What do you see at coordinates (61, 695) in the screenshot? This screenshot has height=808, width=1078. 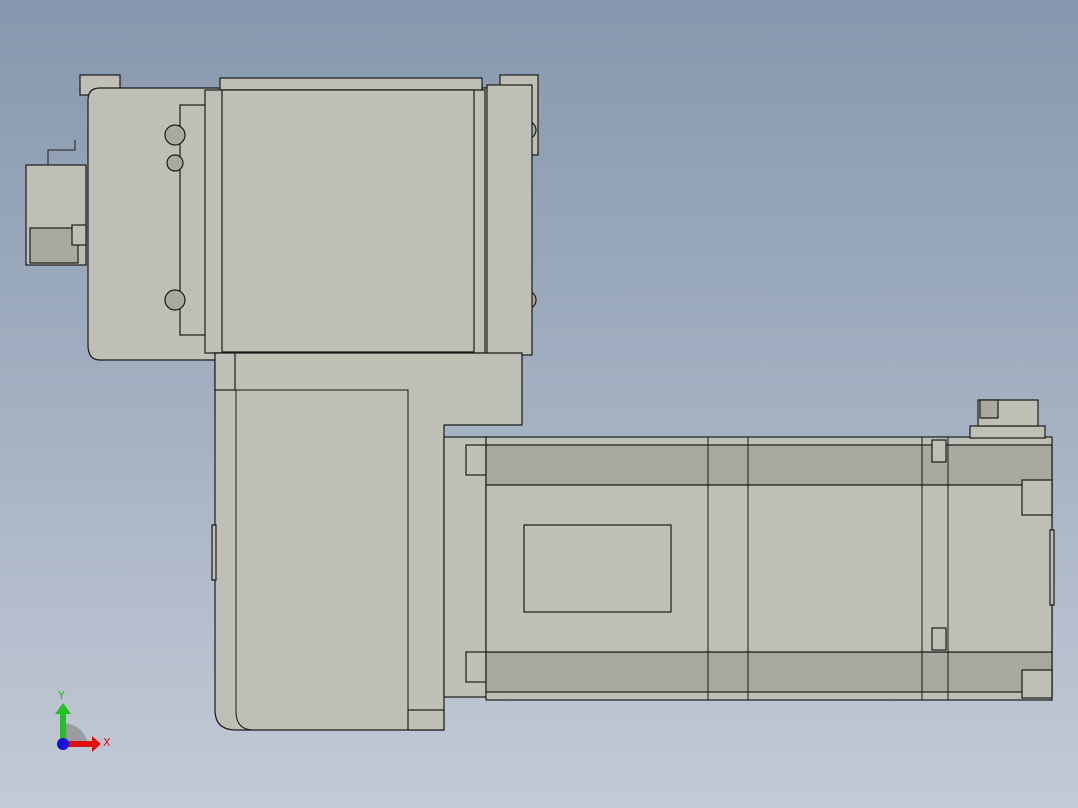 I see `y-axis-label: Y` at bounding box center [61, 695].